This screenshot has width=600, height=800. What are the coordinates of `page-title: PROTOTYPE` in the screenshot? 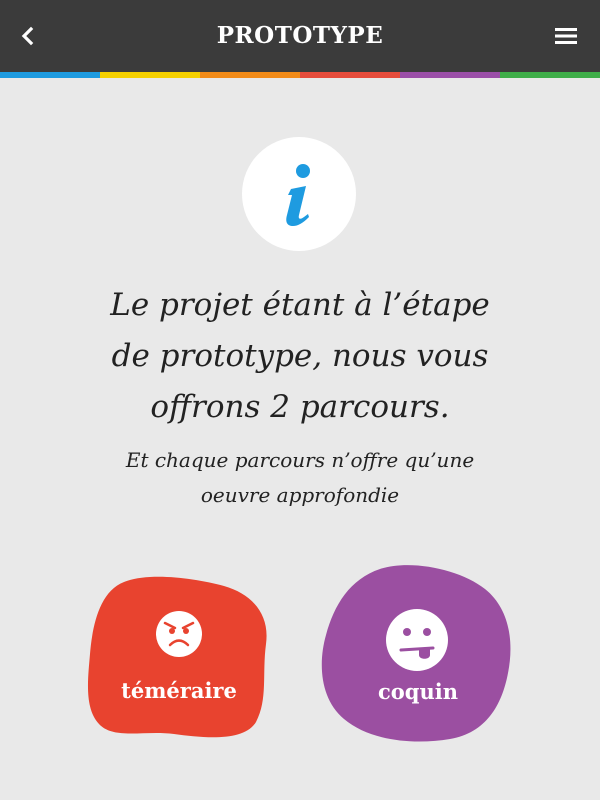 It's located at (300, 35).